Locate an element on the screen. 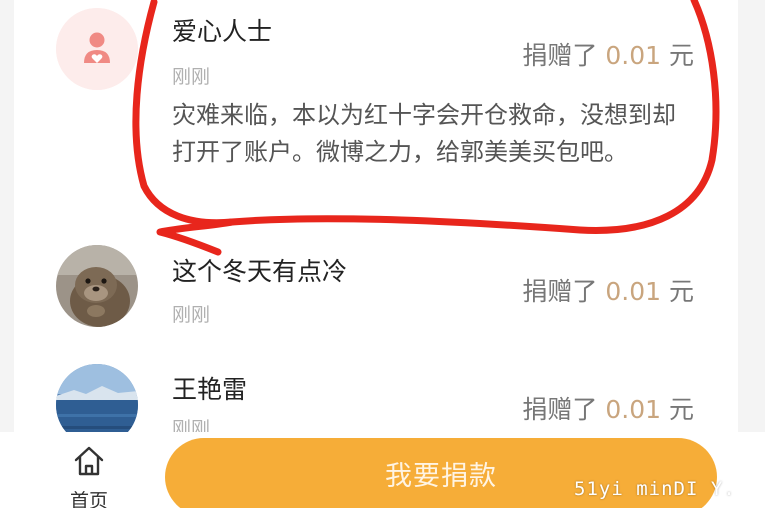 Image resolution: width=765 pixels, height=508 pixels. nav-home-label: 首页 is located at coordinates (88, 499).